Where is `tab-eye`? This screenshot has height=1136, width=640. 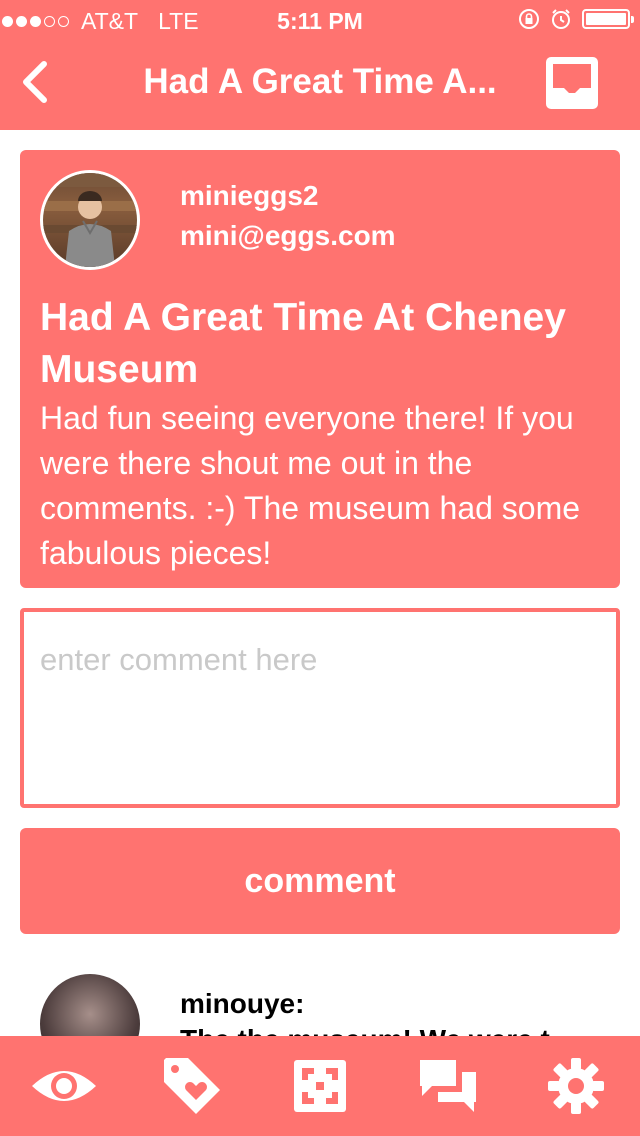 tab-eye is located at coordinates (64, 1086).